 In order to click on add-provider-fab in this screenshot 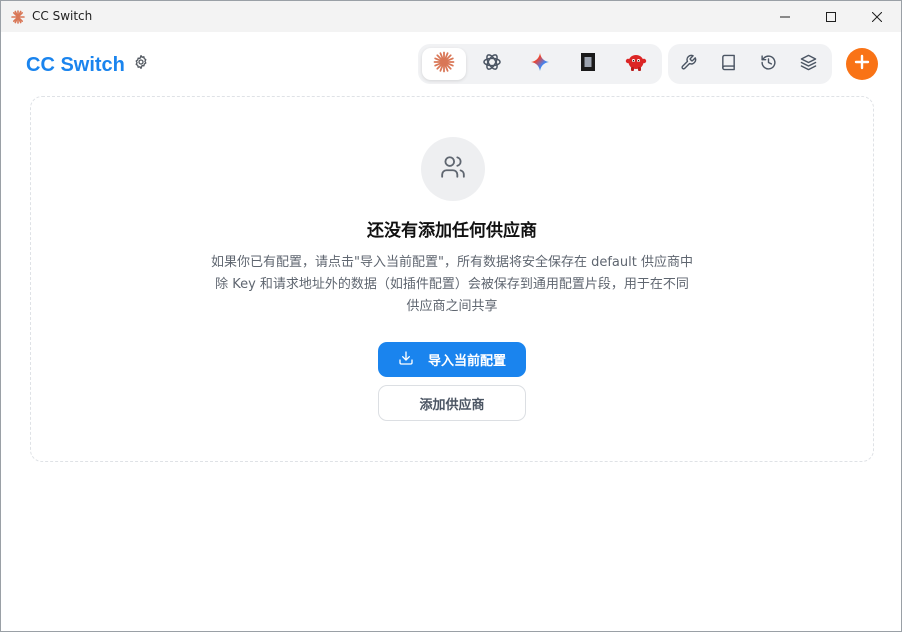, I will do `click(862, 64)`.